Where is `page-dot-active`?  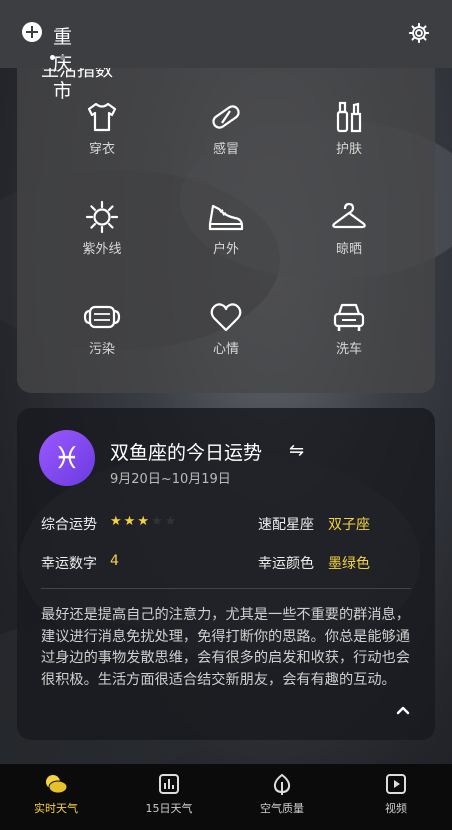 page-dot-active is located at coordinates (52, 57).